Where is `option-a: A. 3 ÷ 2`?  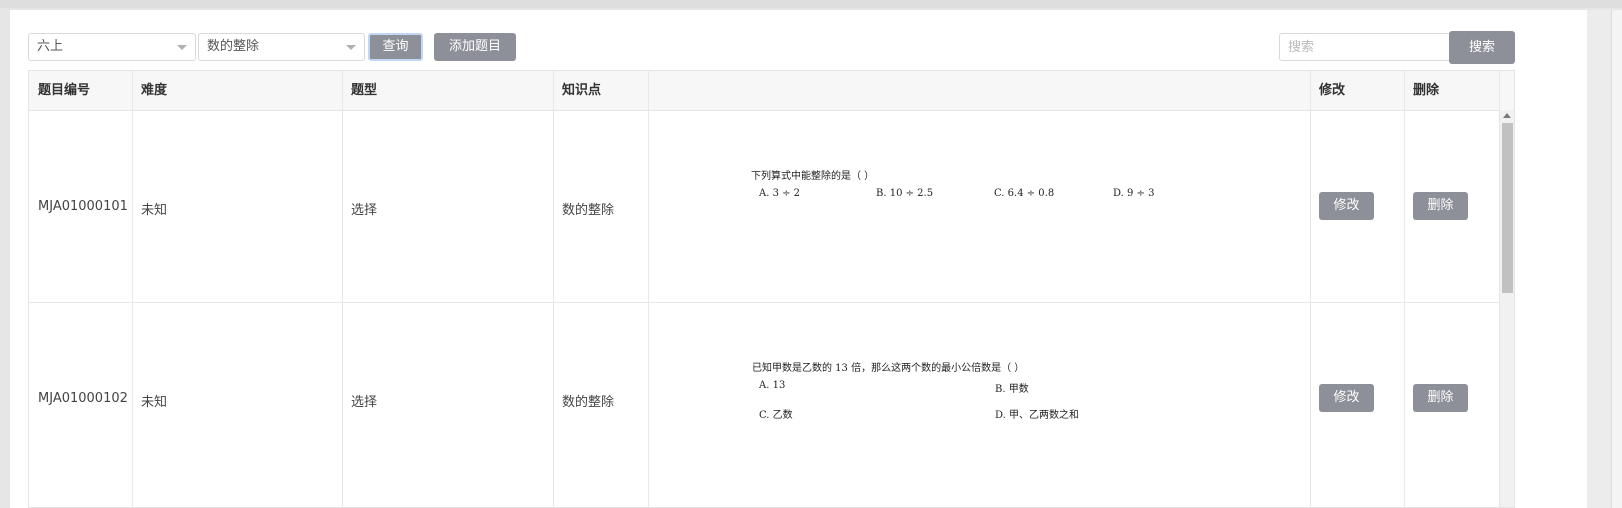
option-a: A. 3 ÷ 2 is located at coordinates (780, 193).